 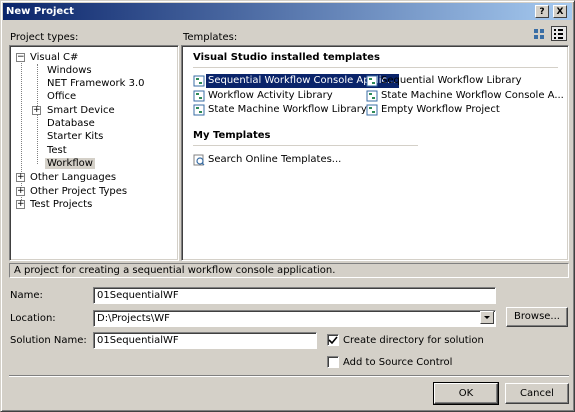 What do you see at coordinates (461, 81) in the screenshot?
I see `template-sequential-library: Sequential Workflow Library` at bounding box center [461, 81].